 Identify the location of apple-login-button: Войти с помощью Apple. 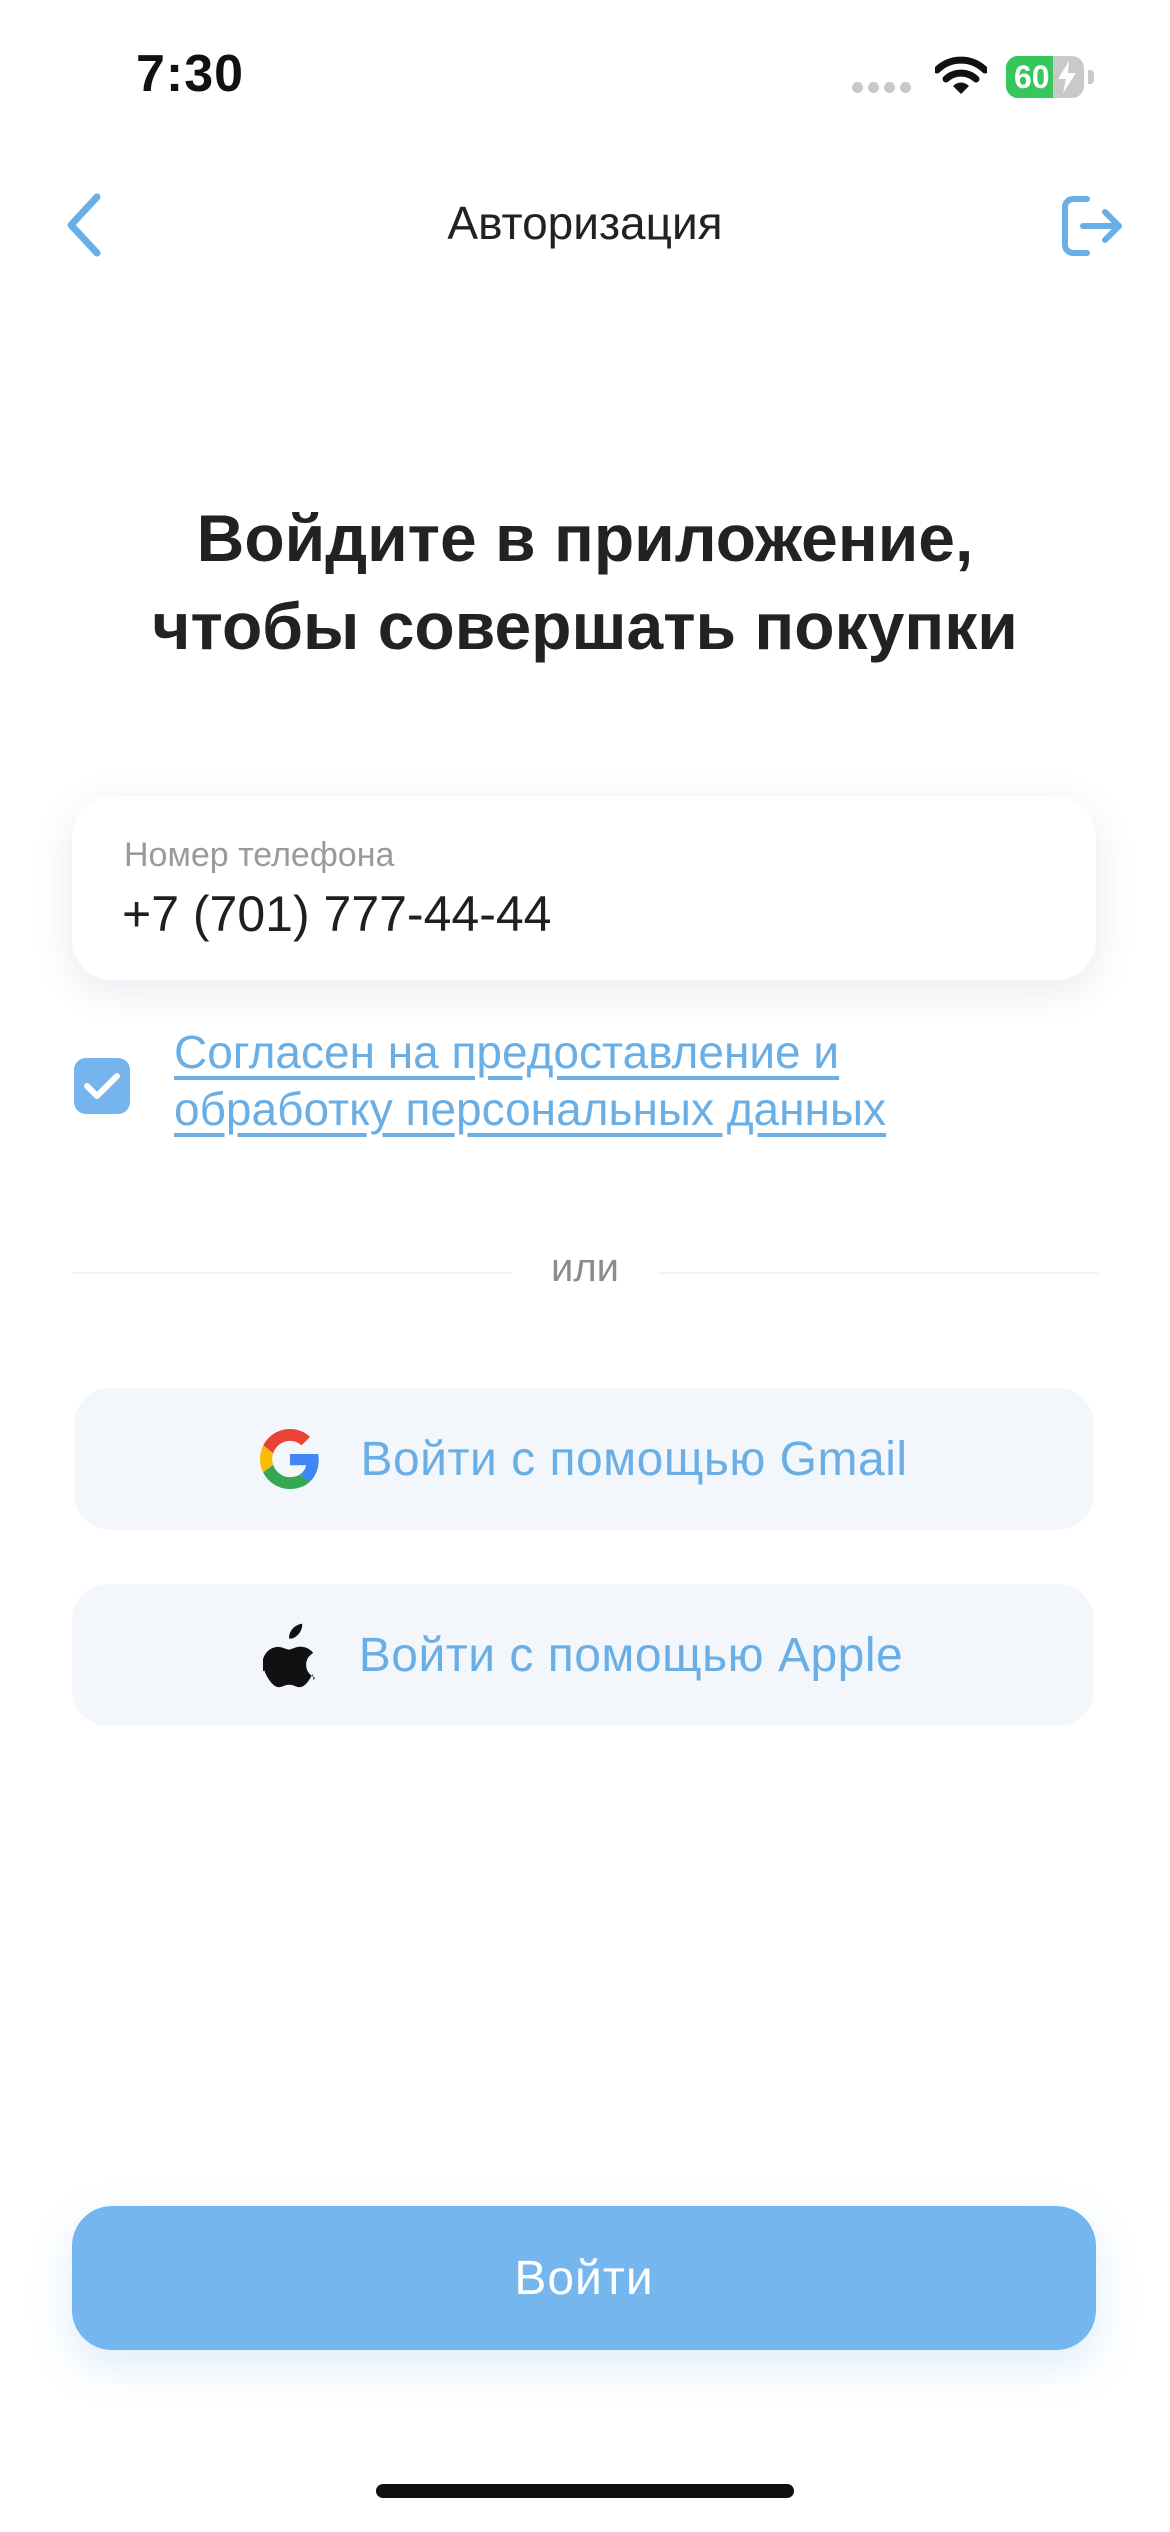
(583, 1655).